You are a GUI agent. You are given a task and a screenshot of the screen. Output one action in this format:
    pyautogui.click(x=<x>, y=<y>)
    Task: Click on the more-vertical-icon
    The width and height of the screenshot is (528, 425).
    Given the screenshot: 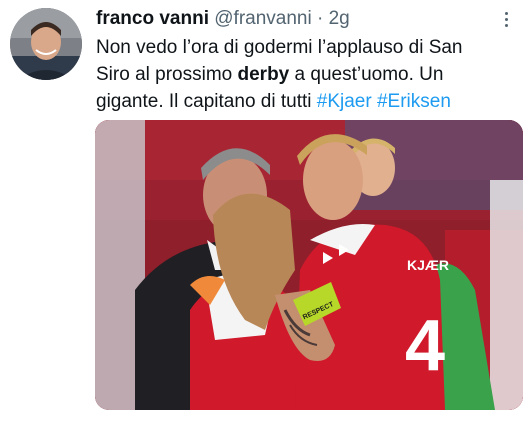 What is the action you would take?
    pyautogui.click(x=506, y=19)
    